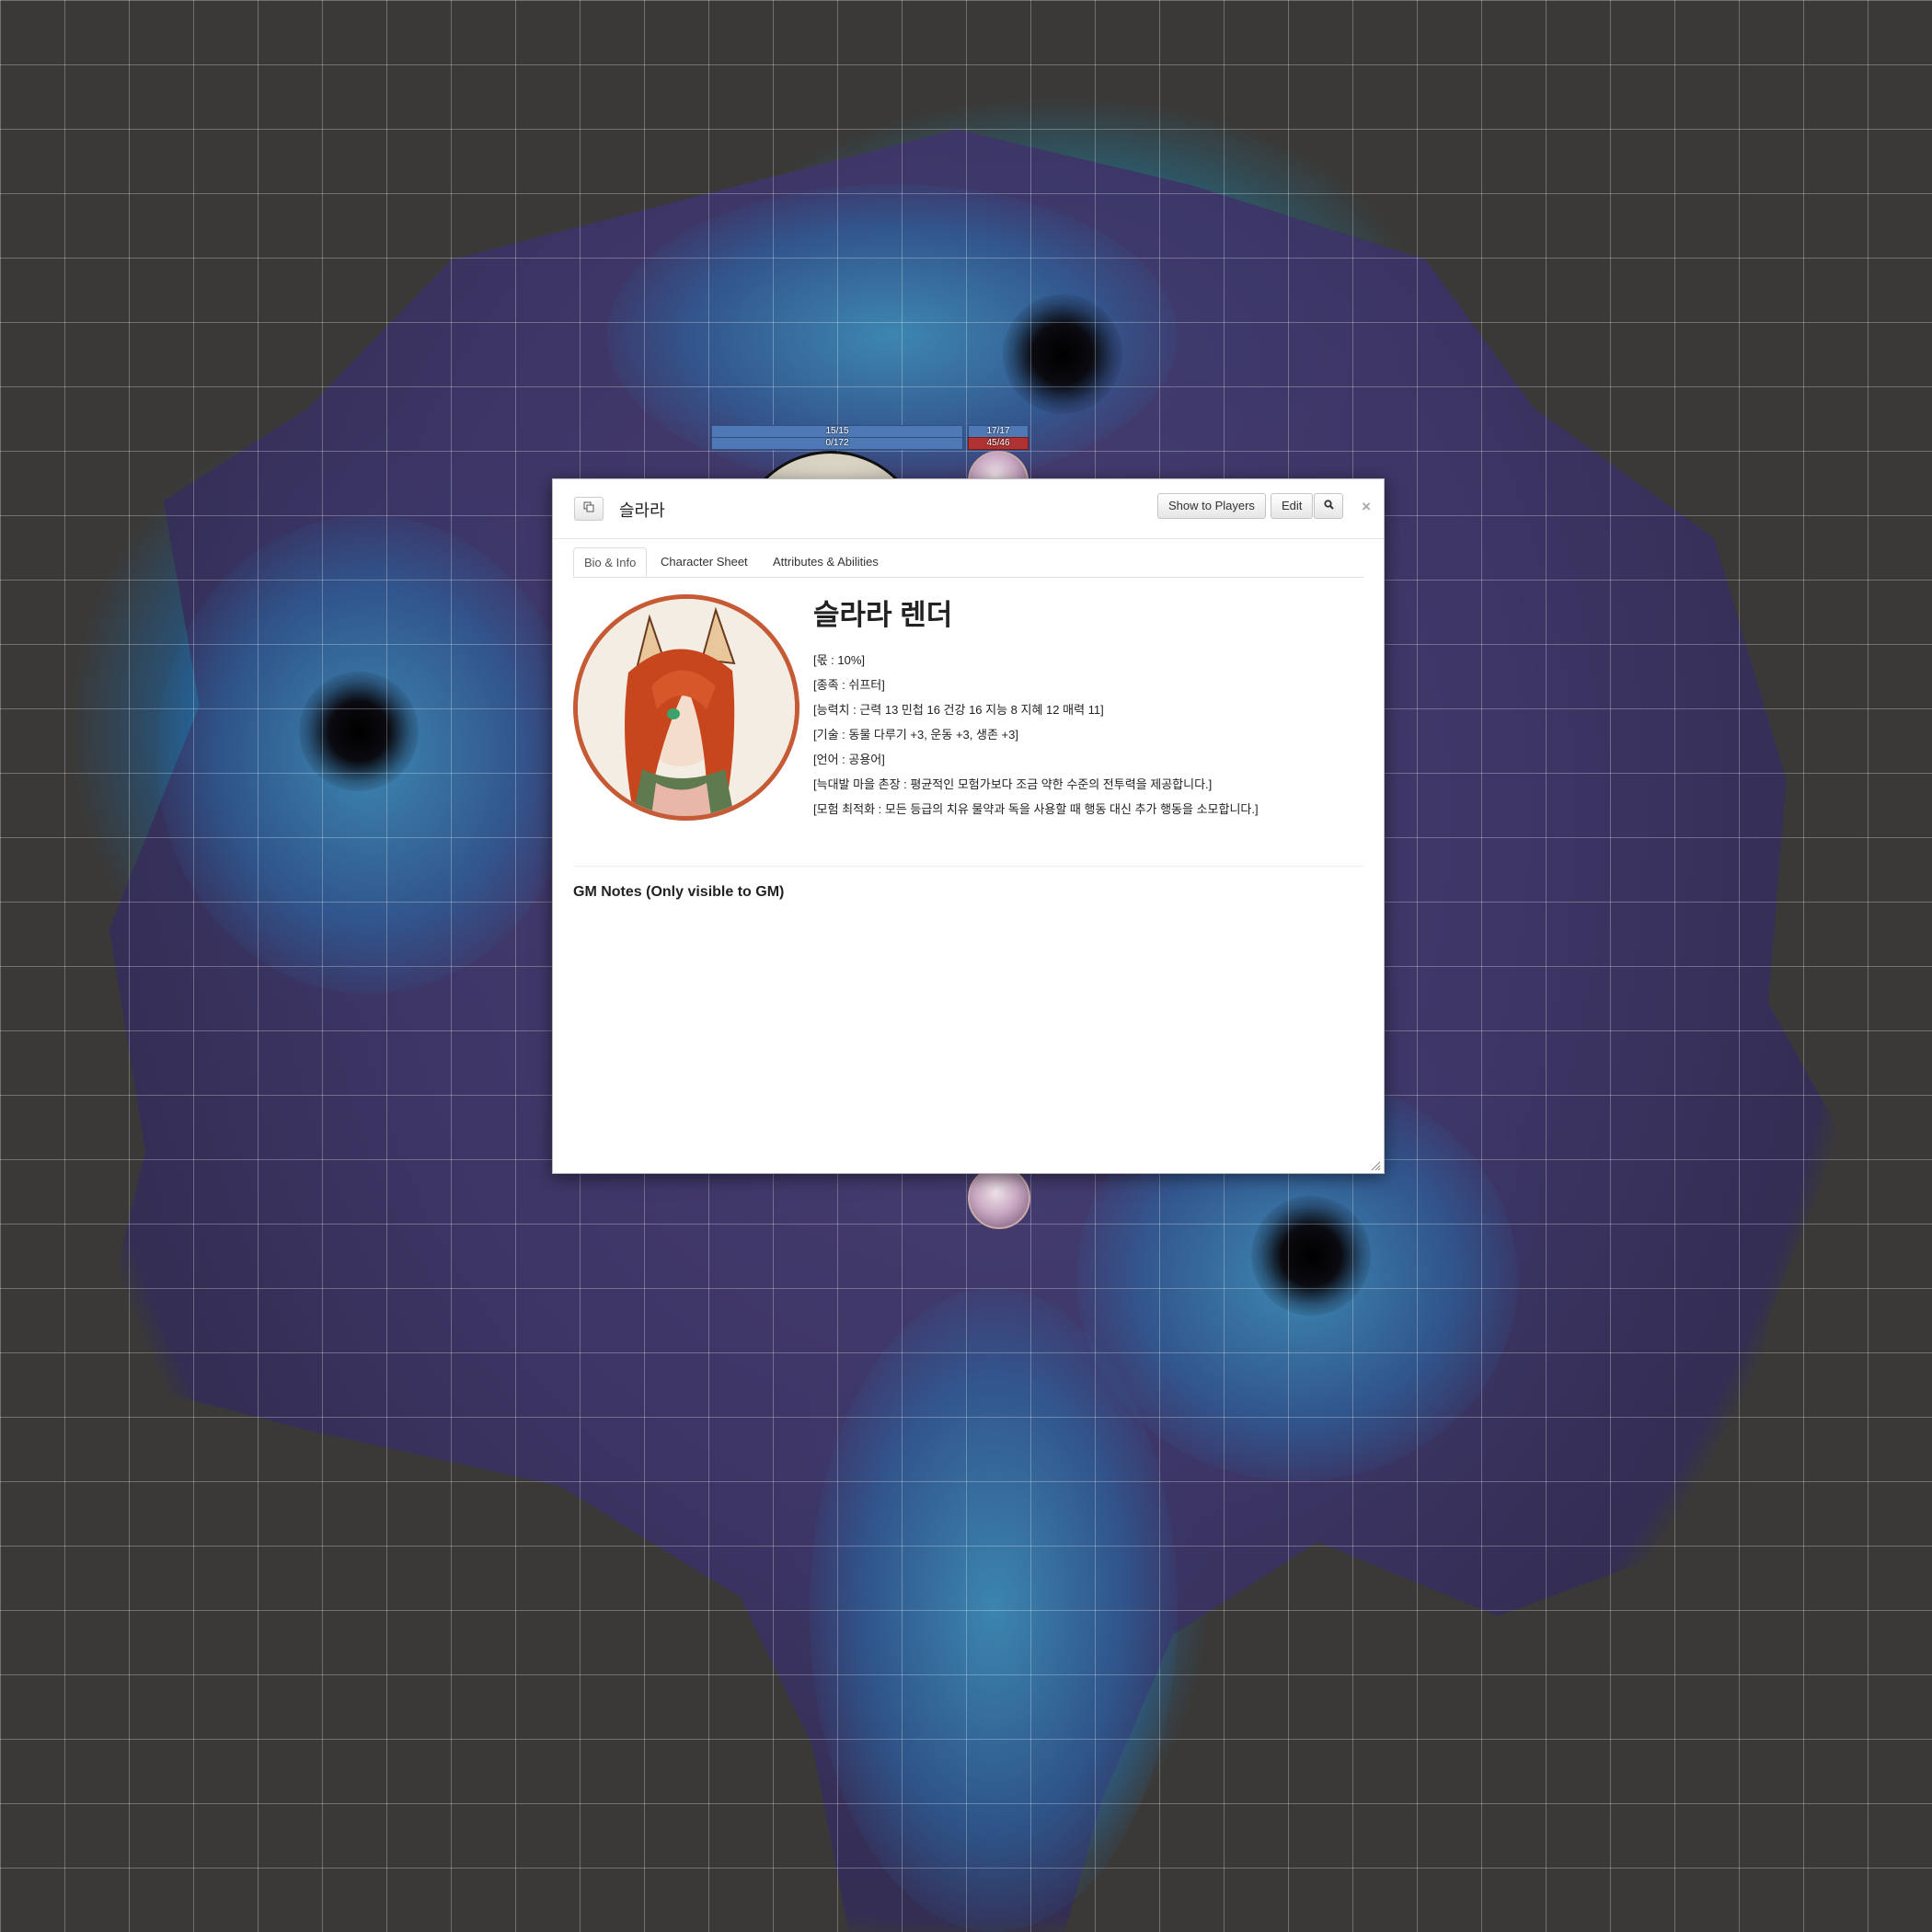  Describe the element at coordinates (839, 660) in the screenshot. I see `bio-line: [몫 : 10%]` at that location.